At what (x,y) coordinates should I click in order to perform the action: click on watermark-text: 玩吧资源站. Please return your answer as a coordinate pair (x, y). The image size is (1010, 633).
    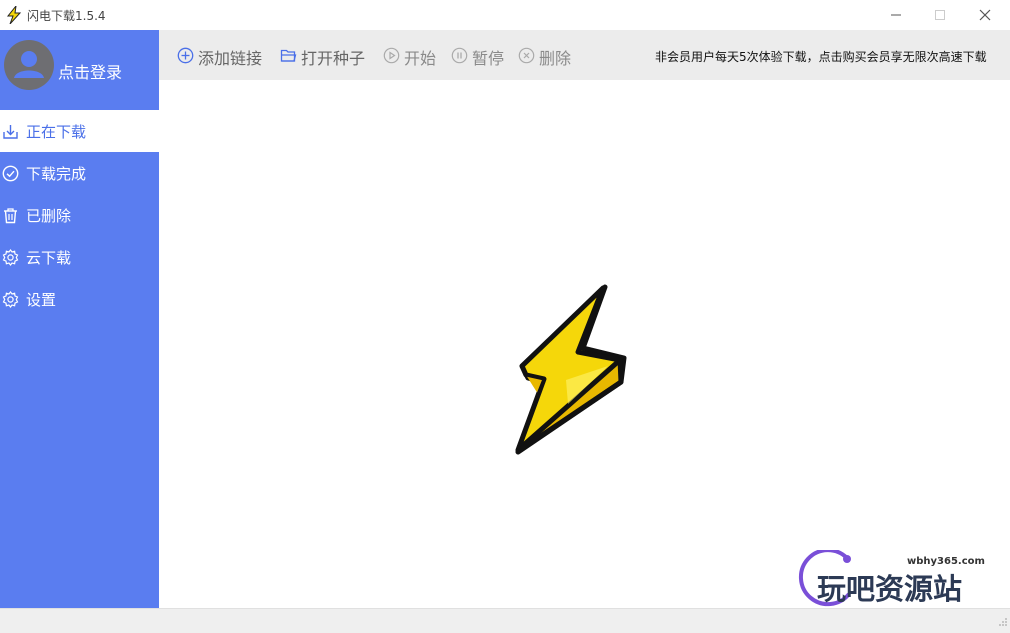
    Looking at the image, I should click on (890, 589).